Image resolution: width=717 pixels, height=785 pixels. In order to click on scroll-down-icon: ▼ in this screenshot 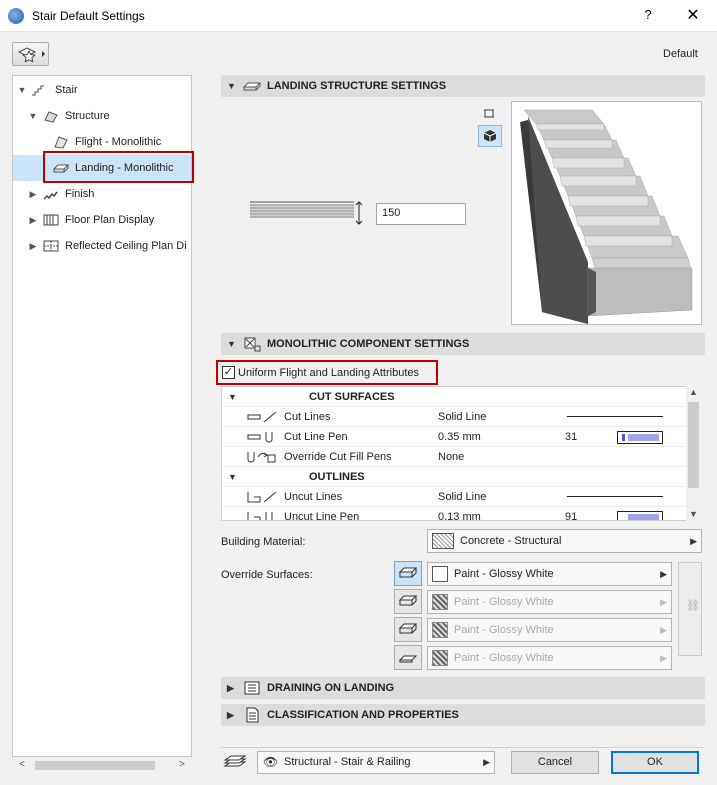, I will do `click(693, 514)`.